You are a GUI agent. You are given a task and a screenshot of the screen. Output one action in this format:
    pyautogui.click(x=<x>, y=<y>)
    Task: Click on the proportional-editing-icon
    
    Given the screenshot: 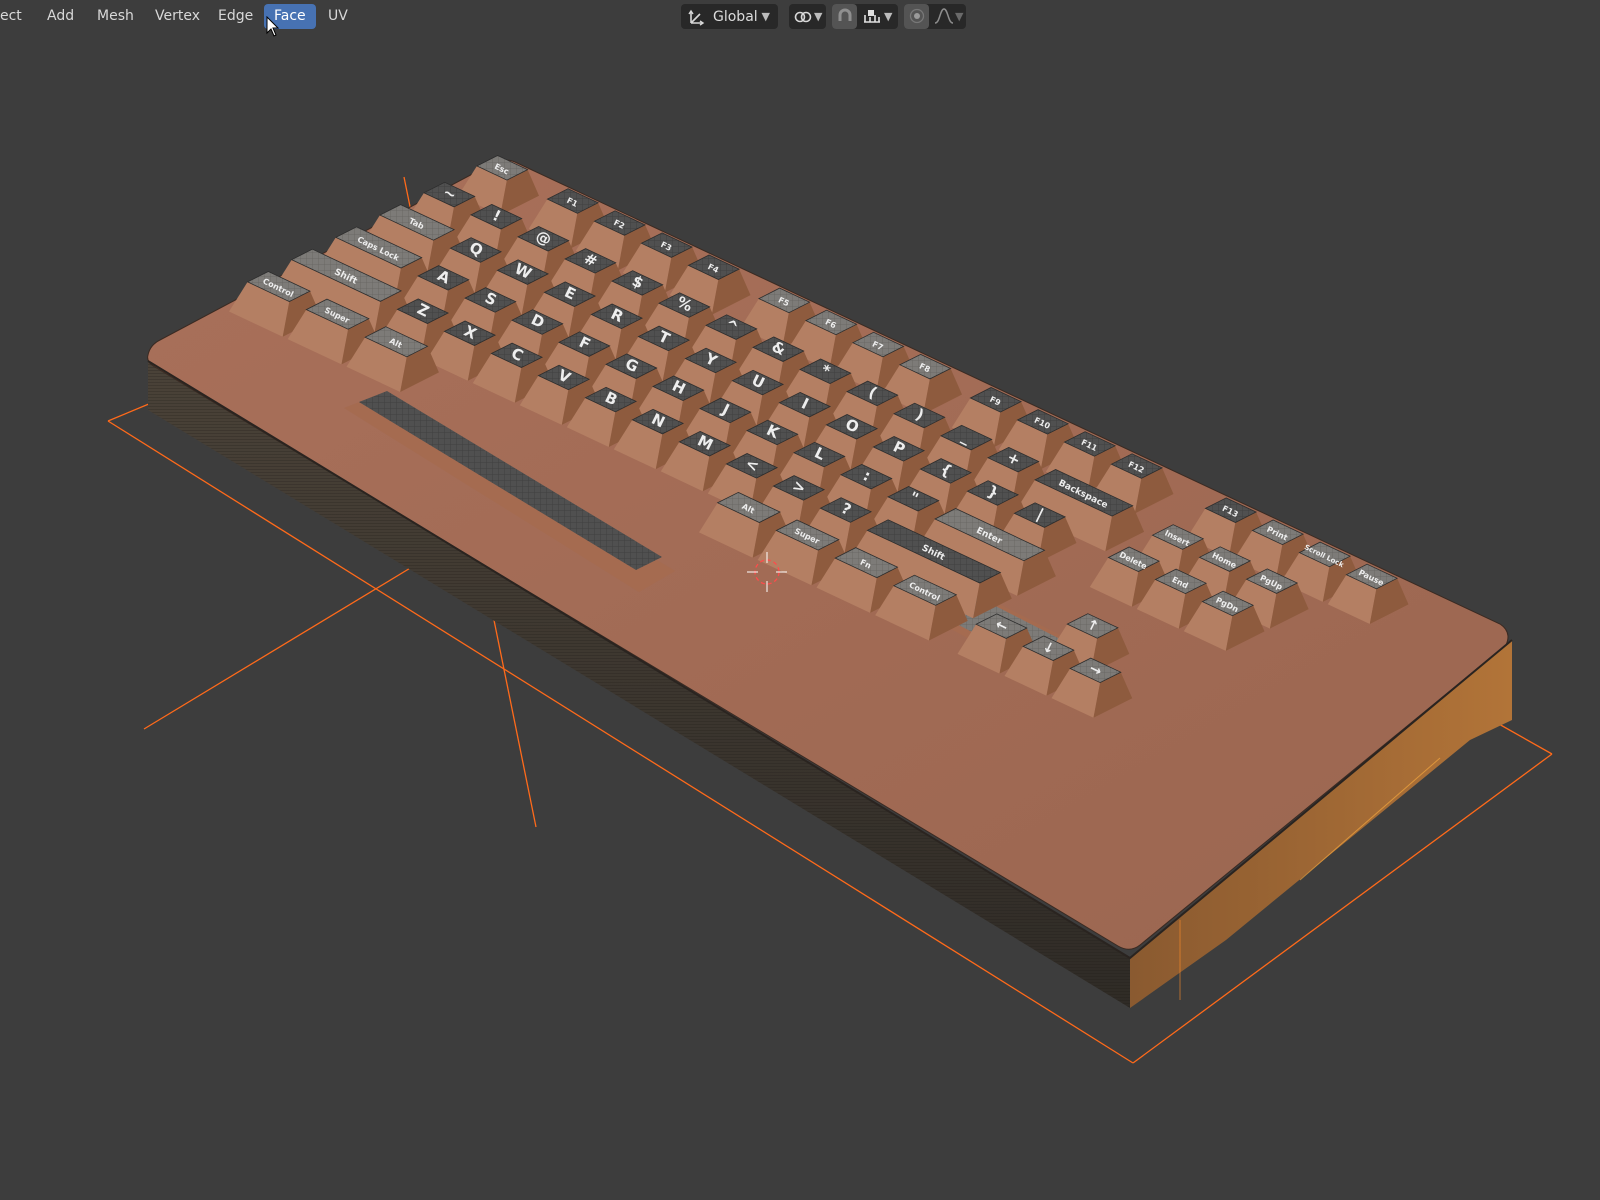 What is the action you would take?
    pyautogui.click(x=917, y=16)
    